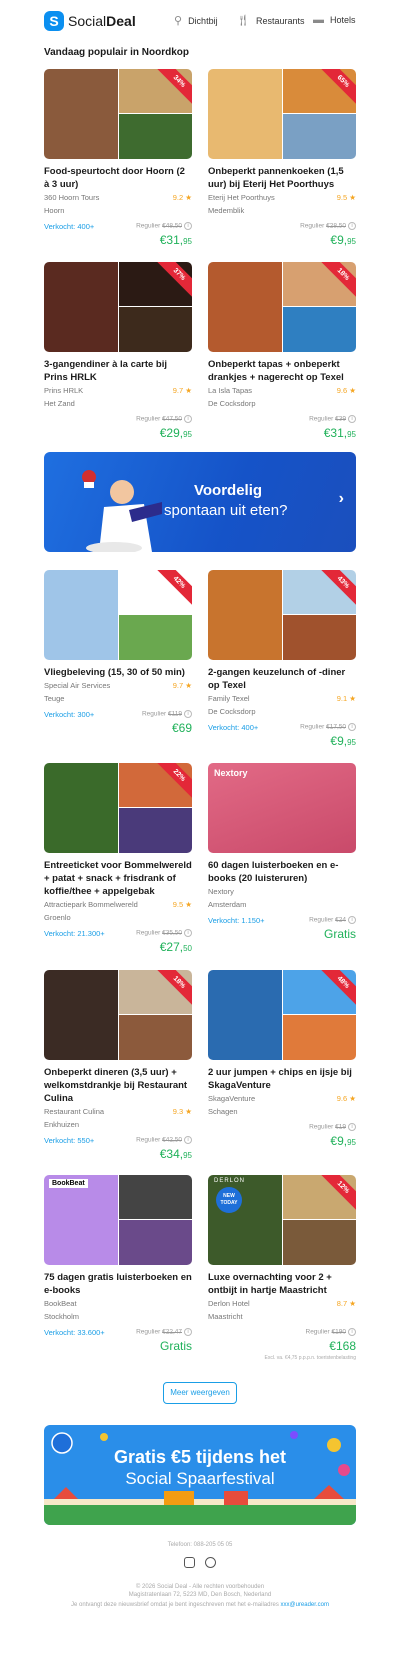  What do you see at coordinates (118, 1148) in the screenshot?
I see `price-row: Verkocht: 550+ Regulier €42,50 i €34,95` at bounding box center [118, 1148].